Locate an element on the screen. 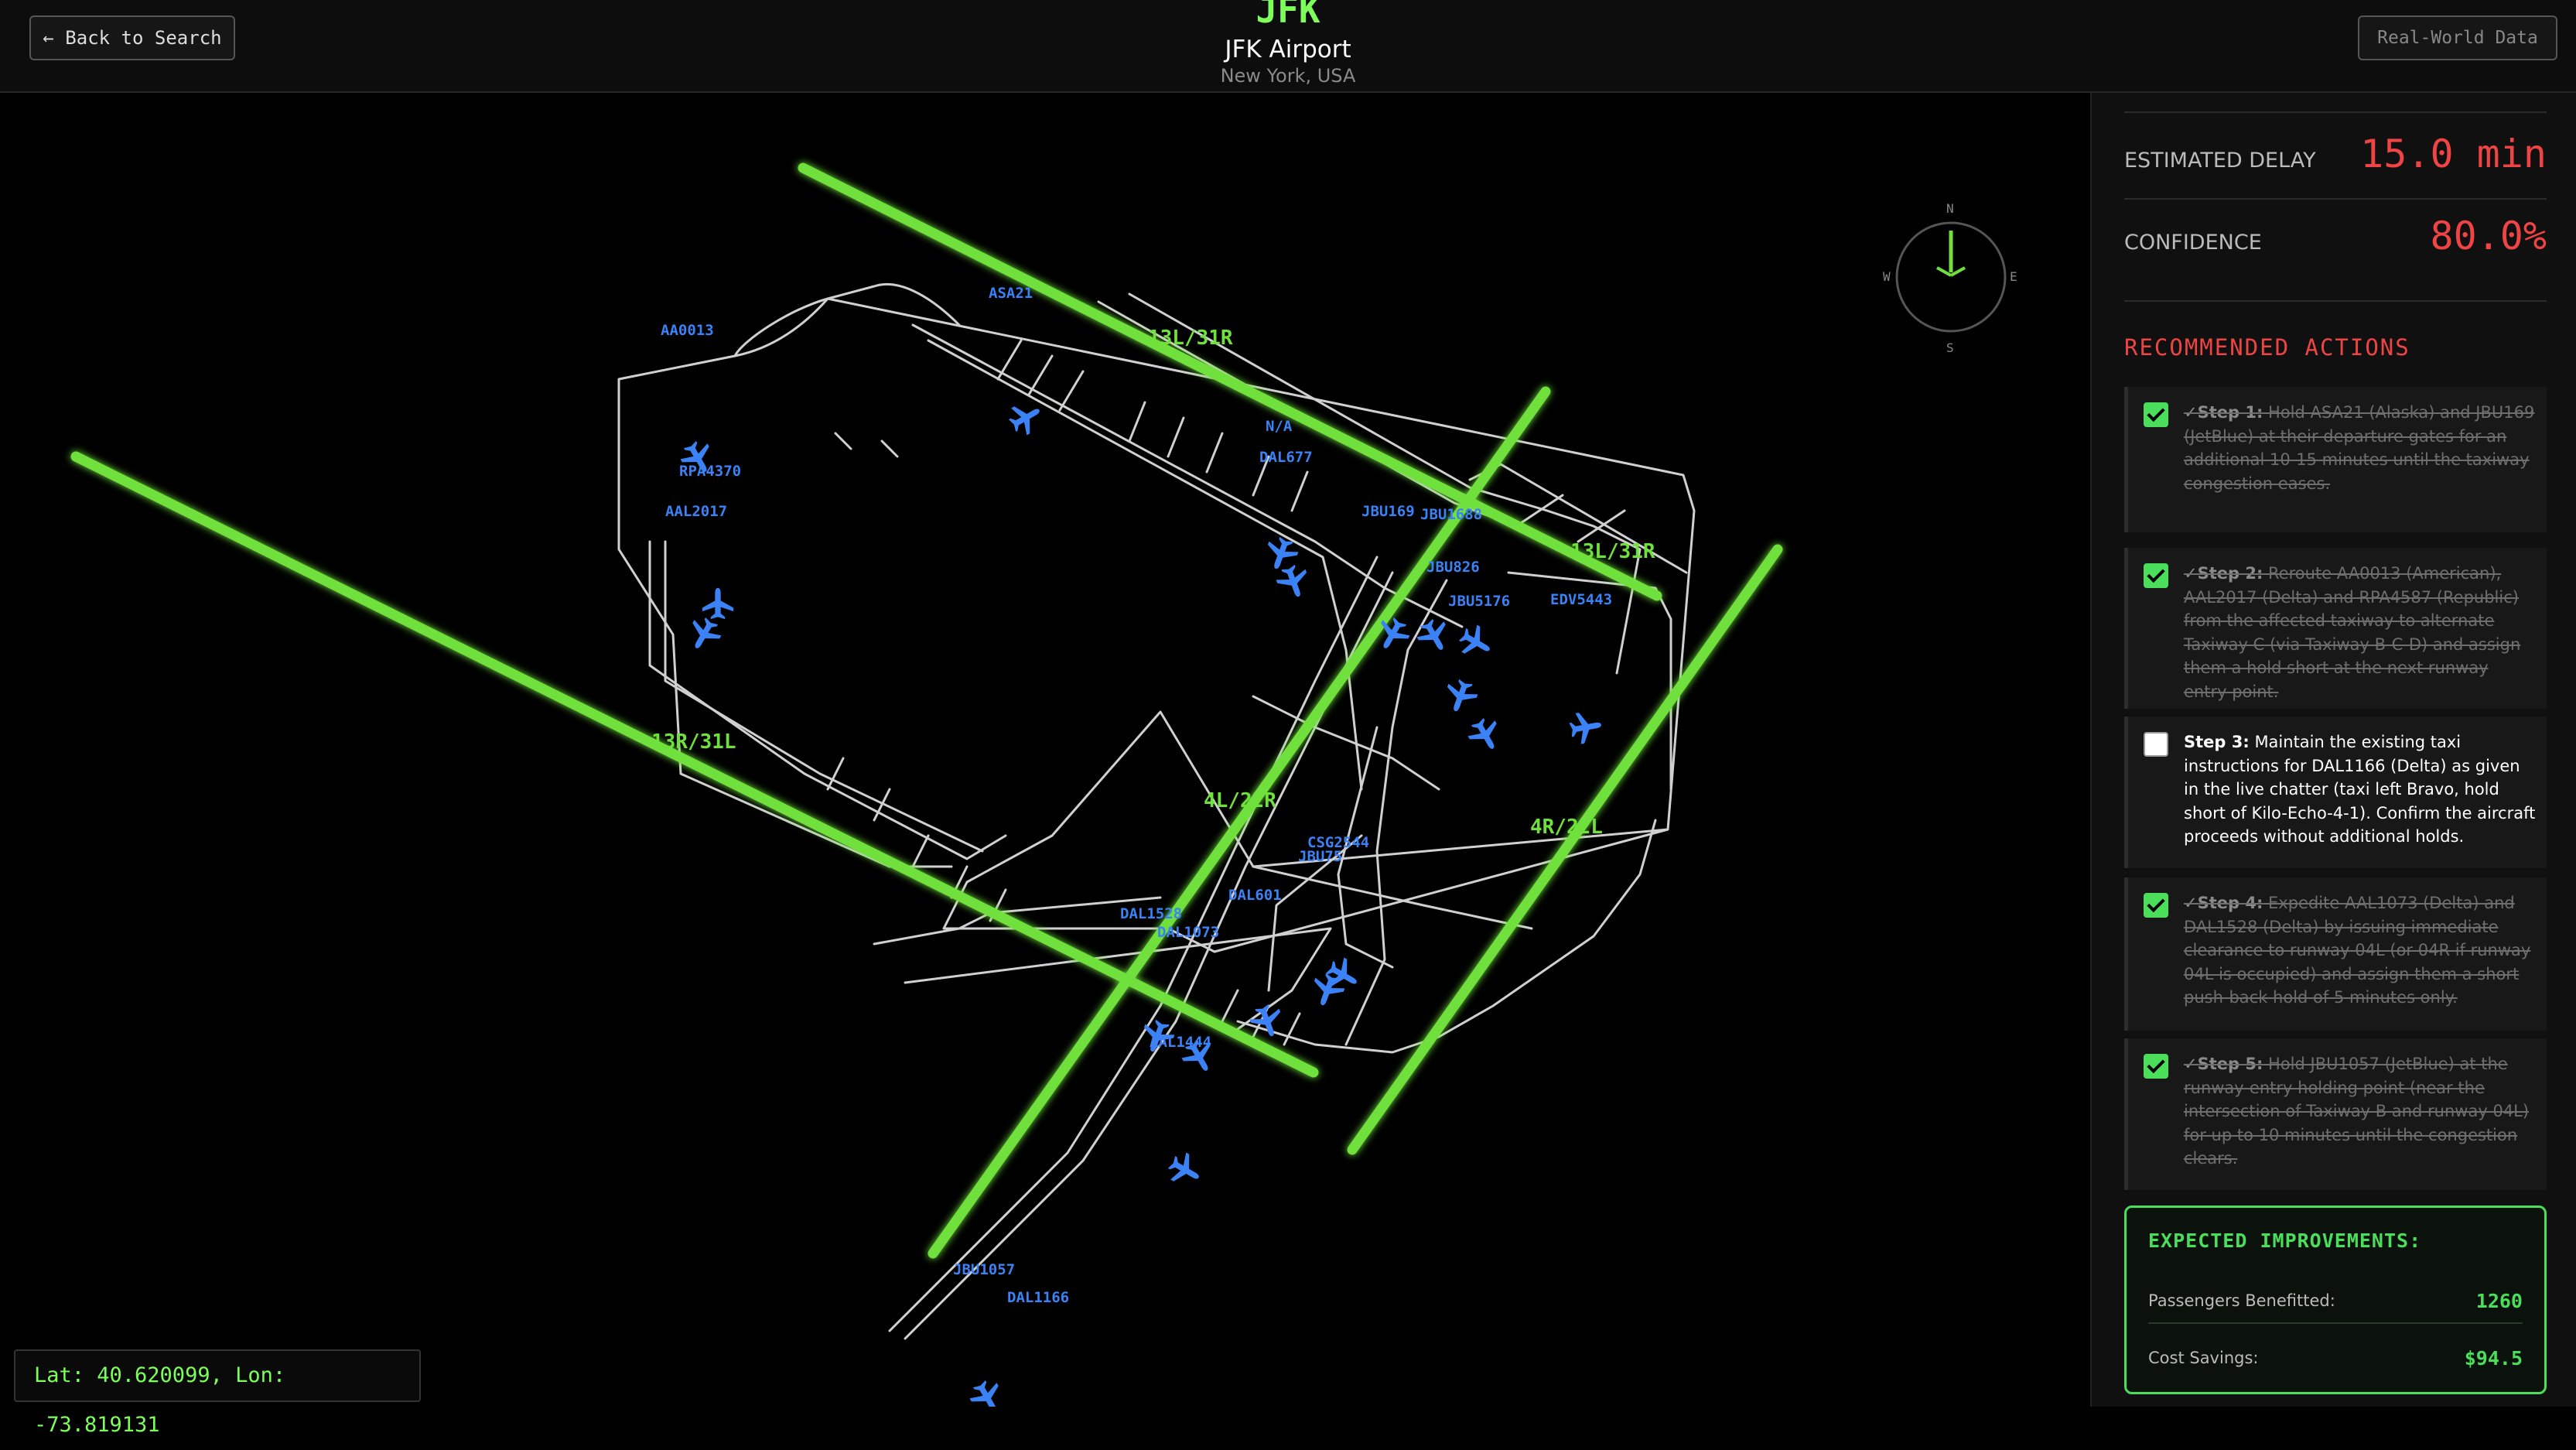 Image resolution: width=2576 pixels, height=1450 pixels. compass-east: E is located at coordinates (2013, 276).